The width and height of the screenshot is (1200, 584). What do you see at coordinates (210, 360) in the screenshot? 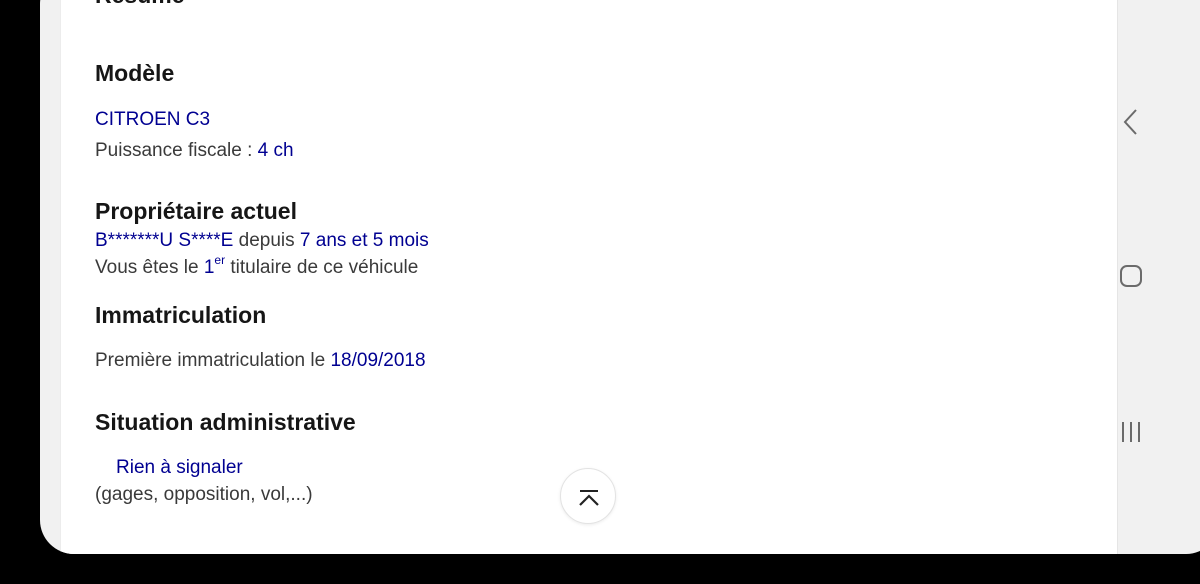
I see `first-registration-label: Première immatriculation le` at bounding box center [210, 360].